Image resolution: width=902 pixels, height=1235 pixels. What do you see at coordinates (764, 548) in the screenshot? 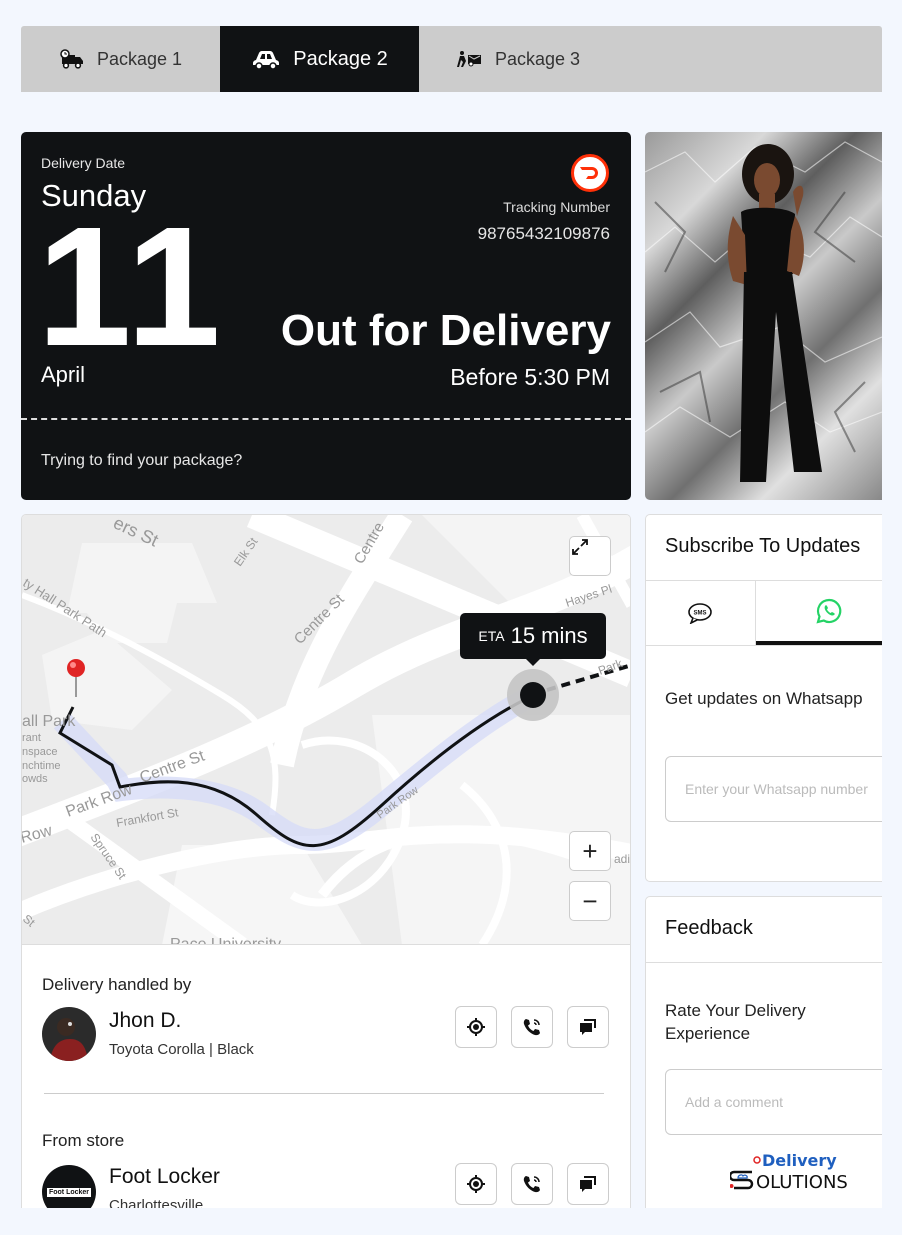
I see `subscribe-title: Subscribe To Updates` at bounding box center [764, 548].